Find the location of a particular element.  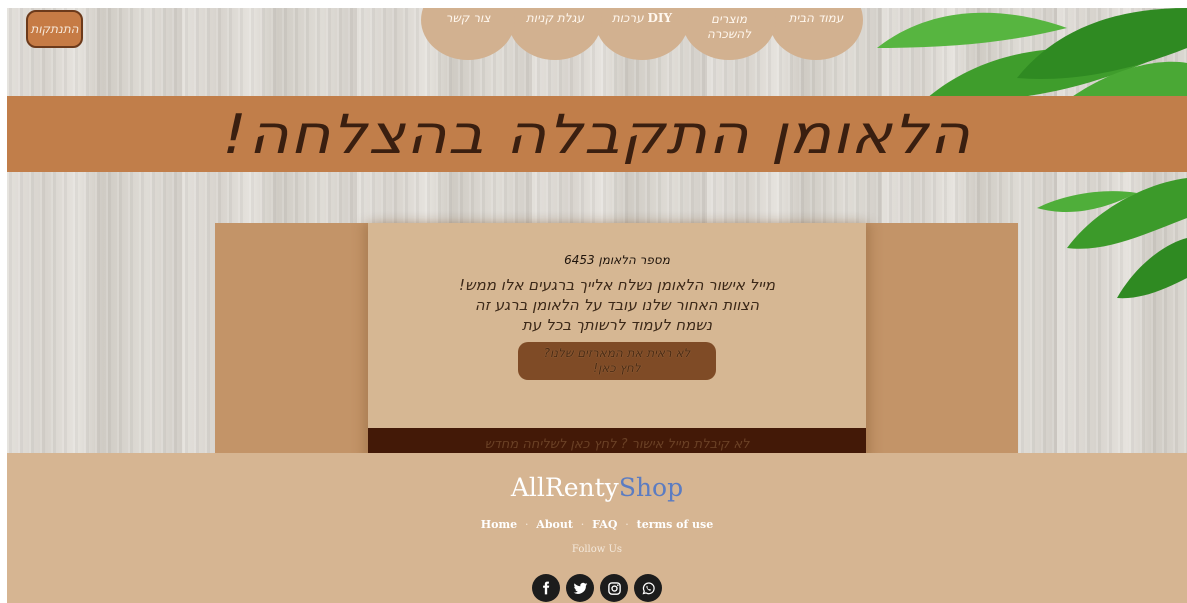

footer-links: Home · About · FAQ · terms of use is located at coordinates (597, 524).